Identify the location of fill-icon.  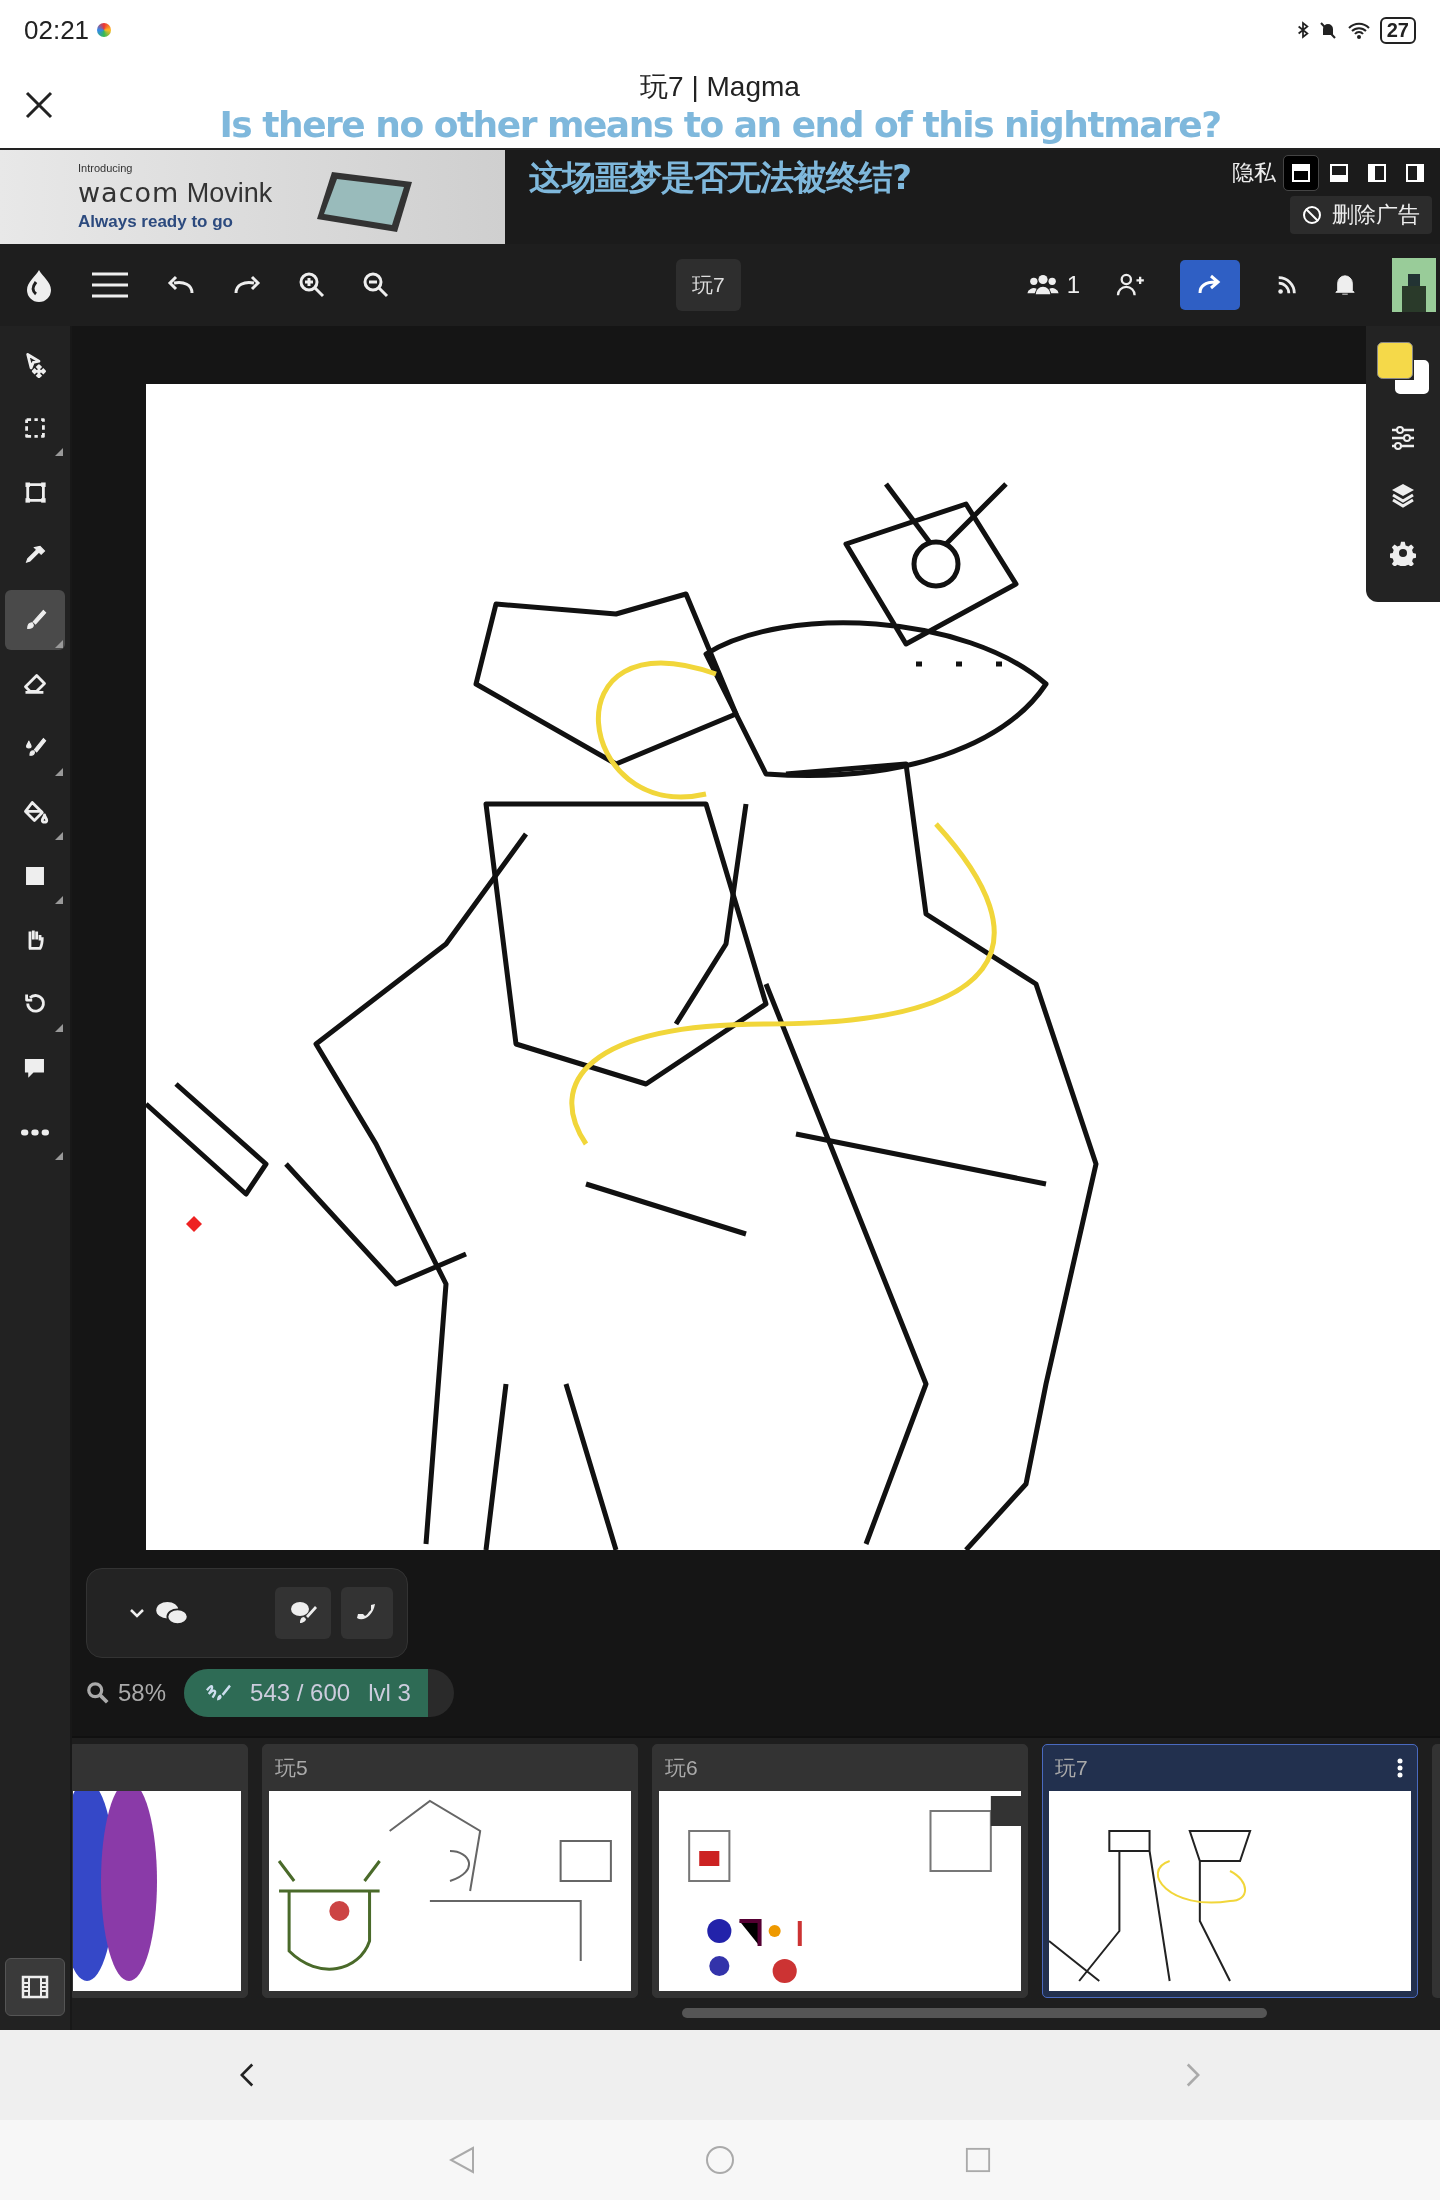
(35, 812).